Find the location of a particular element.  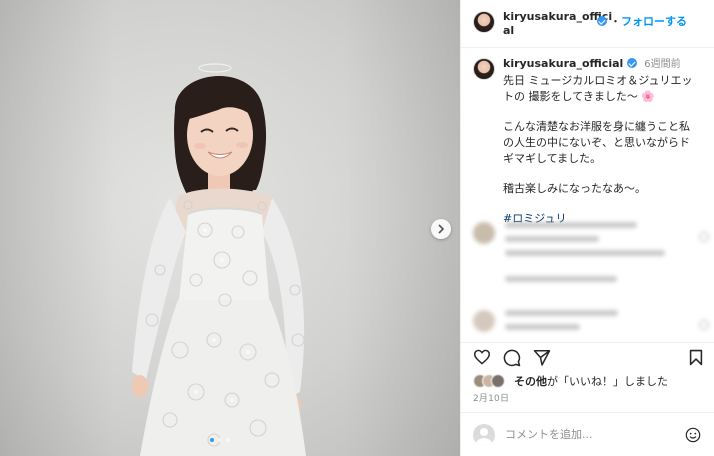

chevron-right-icon is located at coordinates (441, 229).